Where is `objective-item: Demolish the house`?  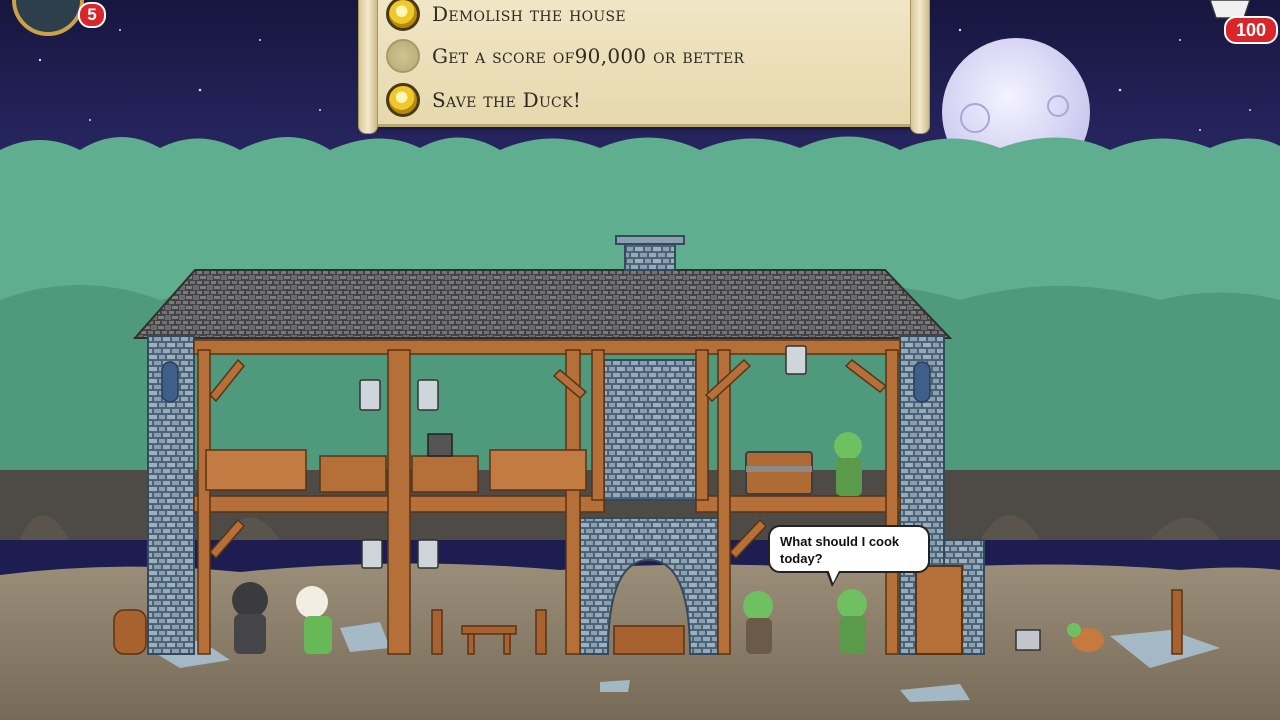 objective-item: Demolish the house is located at coordinates (506, 17).